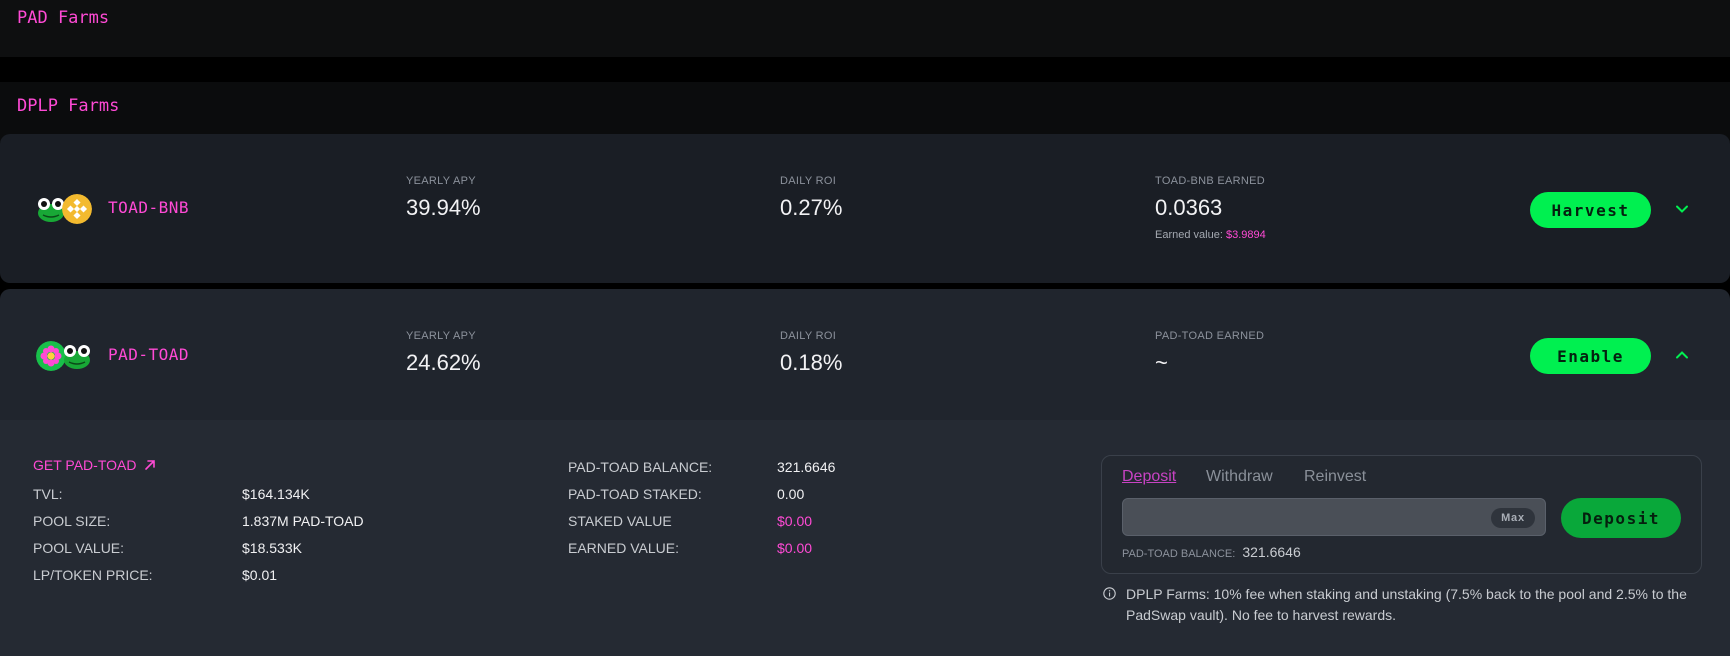 This screenshot has width=1730, height=656. What do you see at coordinates (149, 207) in the screenshot?
I see `farm-name: TOAD-BNB` at bounding box center [149, 207].